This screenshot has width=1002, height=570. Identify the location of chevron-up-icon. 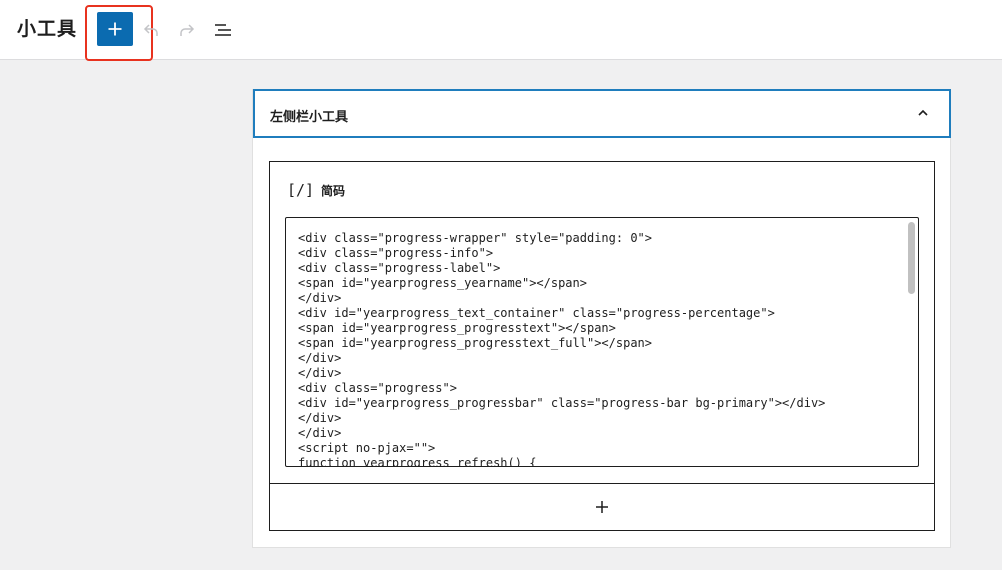
(923, 112).